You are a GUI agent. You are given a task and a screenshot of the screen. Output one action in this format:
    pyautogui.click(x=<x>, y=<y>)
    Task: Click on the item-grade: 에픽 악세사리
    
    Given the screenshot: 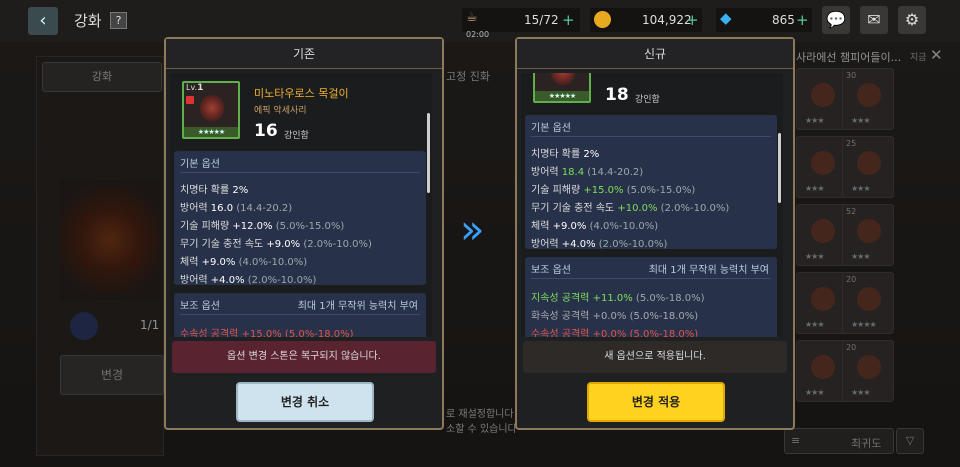 What is the action you would take?
    pyautogui.click(x=280, y=111)
    